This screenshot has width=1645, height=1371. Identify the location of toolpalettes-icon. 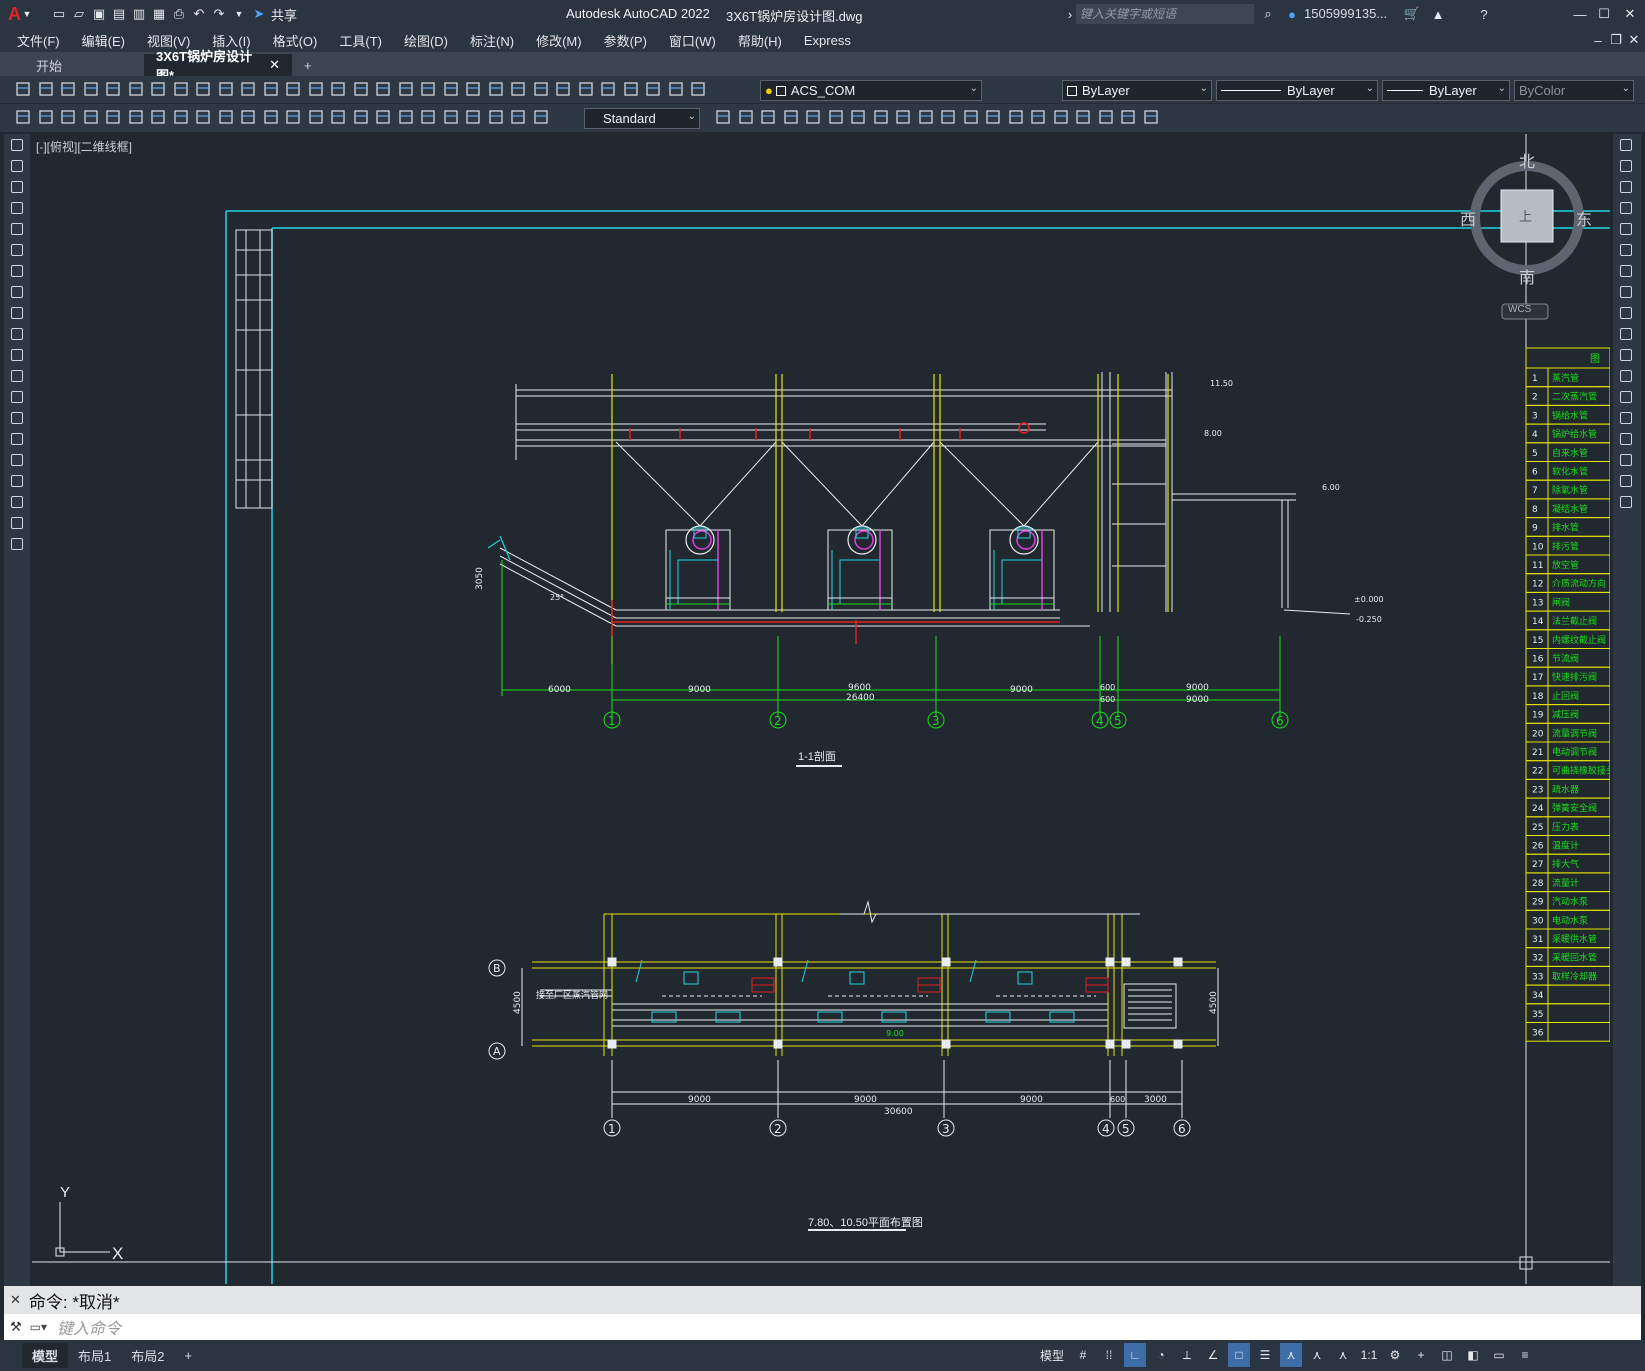
(452, 90).